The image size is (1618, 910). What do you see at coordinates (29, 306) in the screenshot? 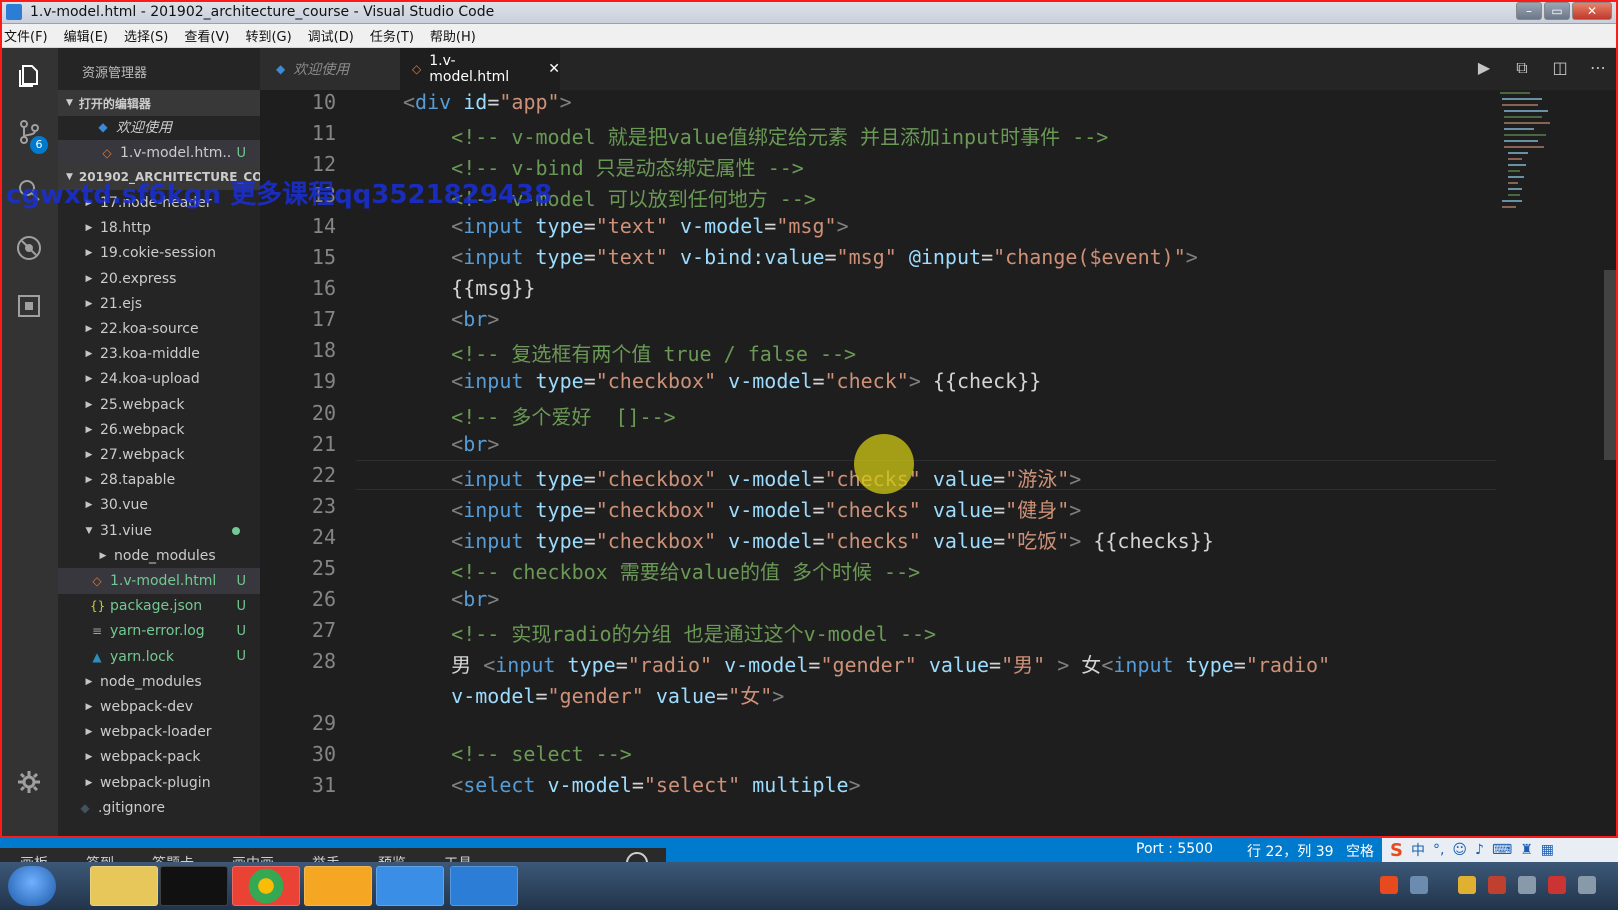
I see `extensions-icon` at bounding box center [29, 306].